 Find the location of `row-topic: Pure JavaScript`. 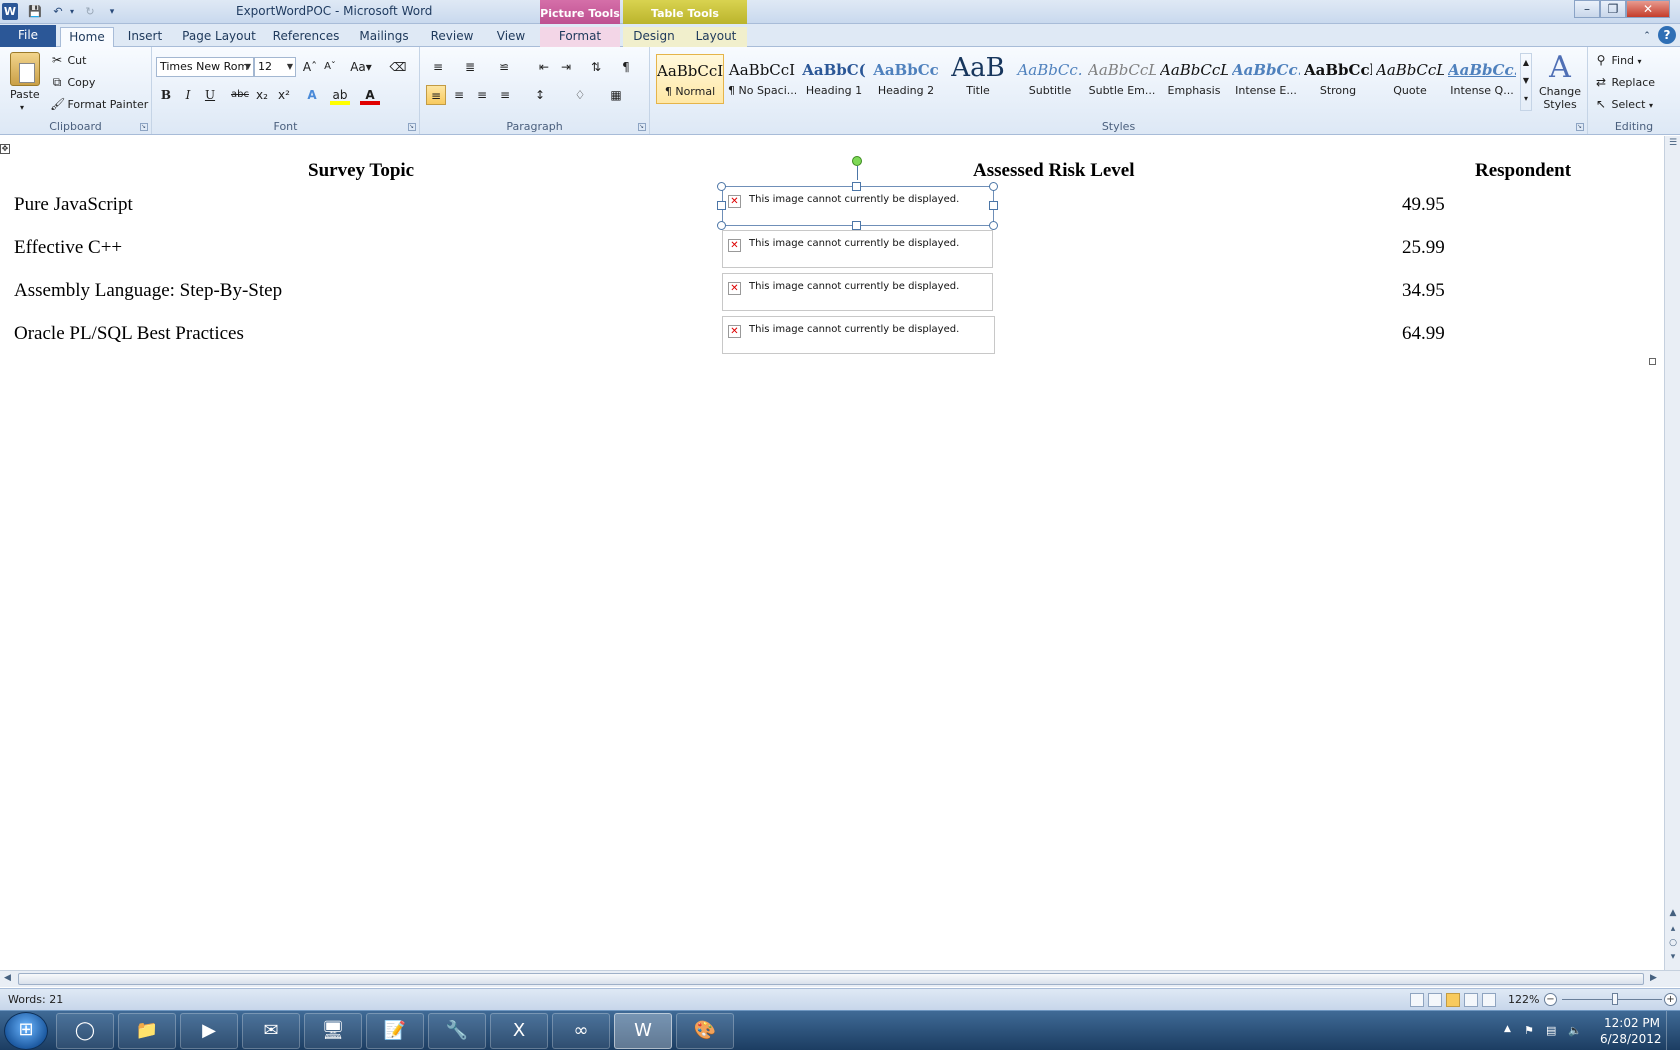

row-topic: Pure JavaScript is located at coordinates (73, 205).